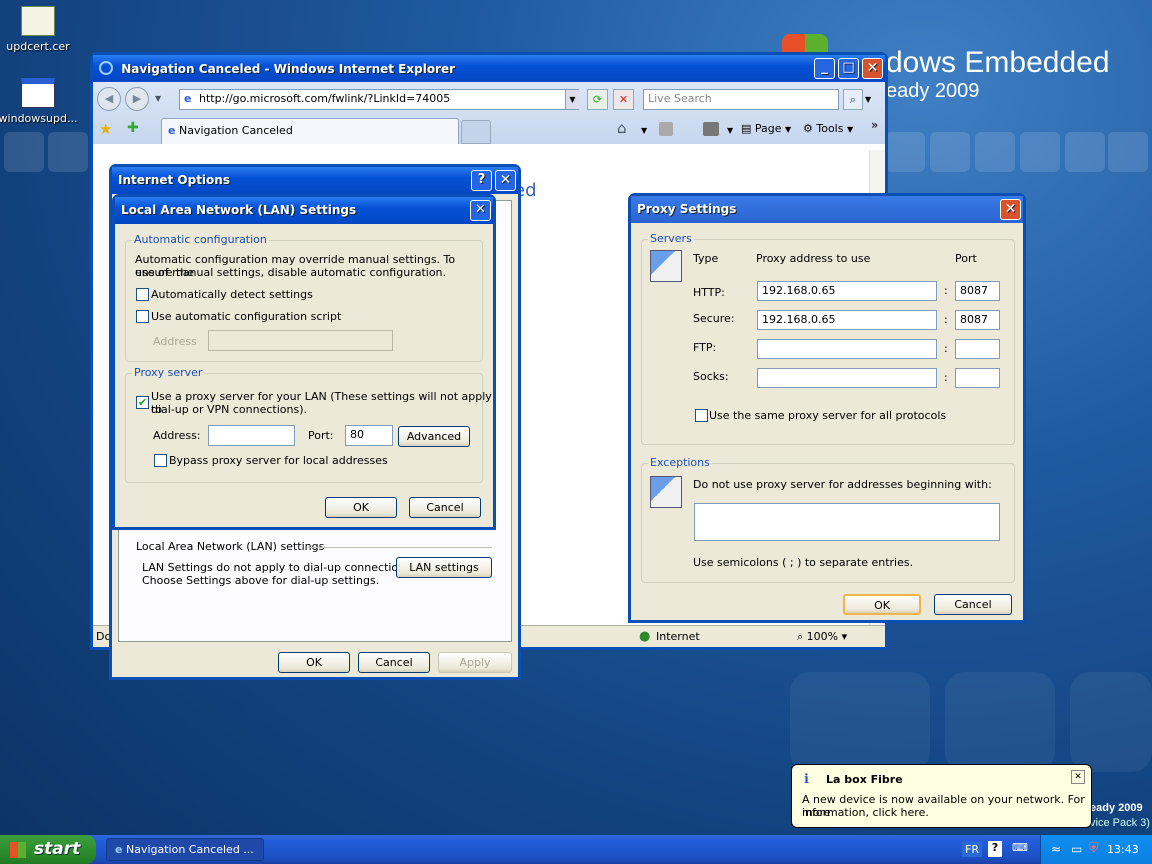 Image resolution: width=1152 pixels, height=864 pixels. What do you see at coordinates (142, 316) in the screenshot?
I see `auto-script-checkbox` at bounding box center [142, 316].